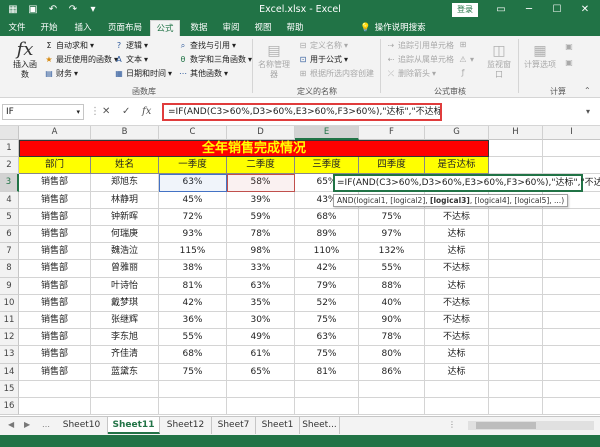  What do you see at coordinates (11, 424) in the screenshot?
I see `prev-sheet-icon: ◀` at bounding box center [11, 424].